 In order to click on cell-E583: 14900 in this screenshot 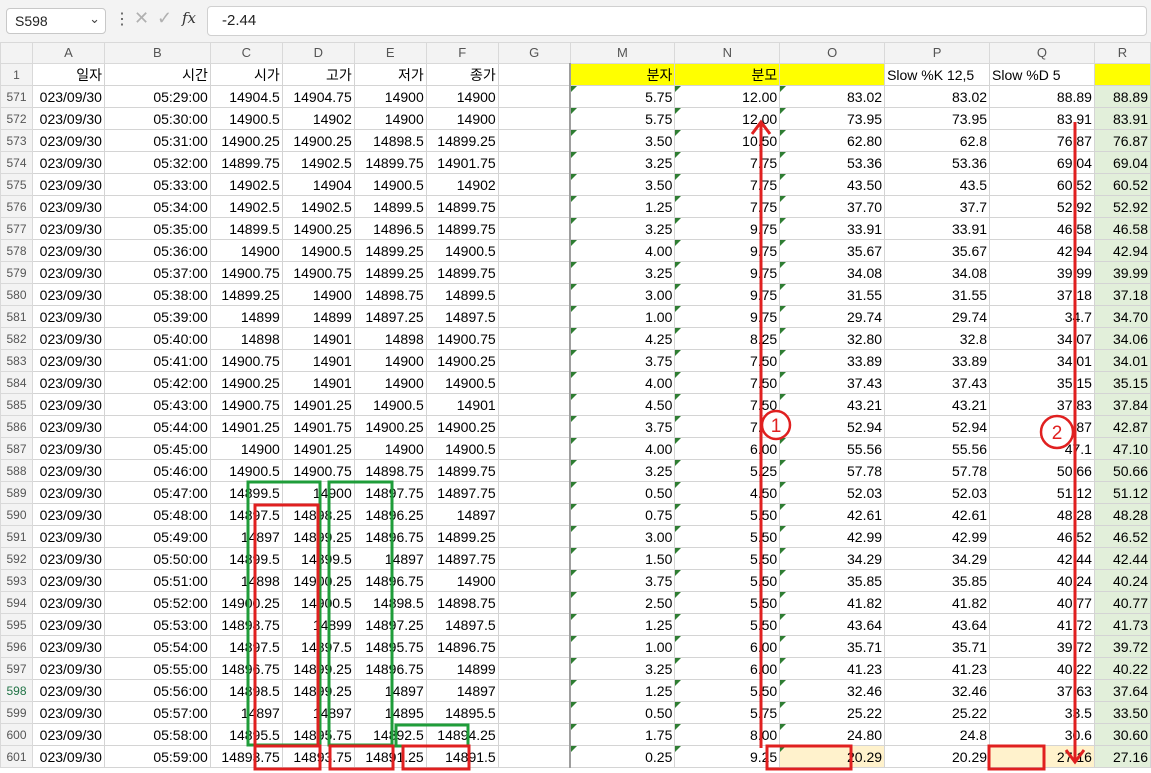, I will do `click(390, 360)`.